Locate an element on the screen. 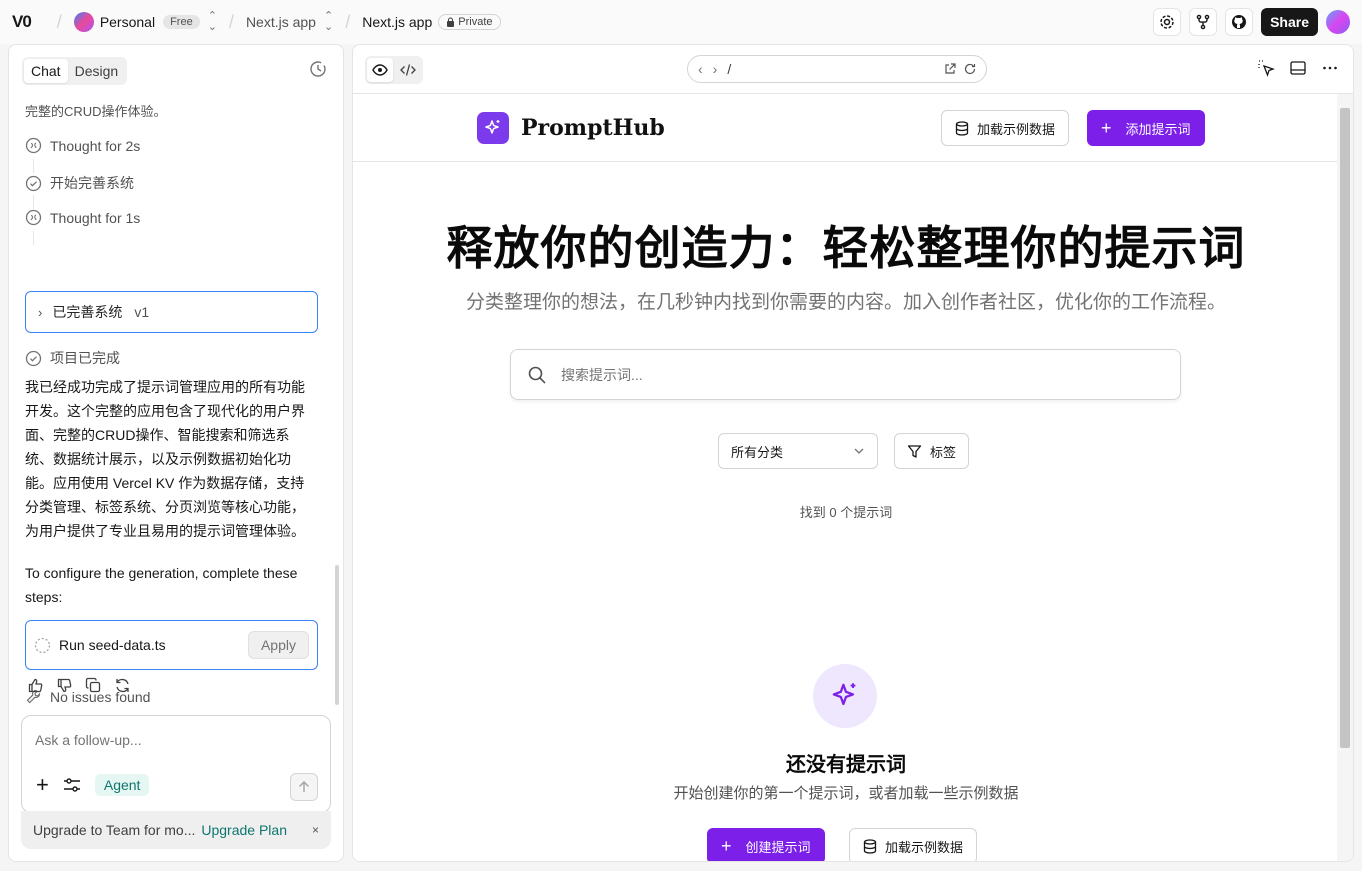 The width and height of the screenshot is (1362, 871). send-button is located at coordinates (304, 787).